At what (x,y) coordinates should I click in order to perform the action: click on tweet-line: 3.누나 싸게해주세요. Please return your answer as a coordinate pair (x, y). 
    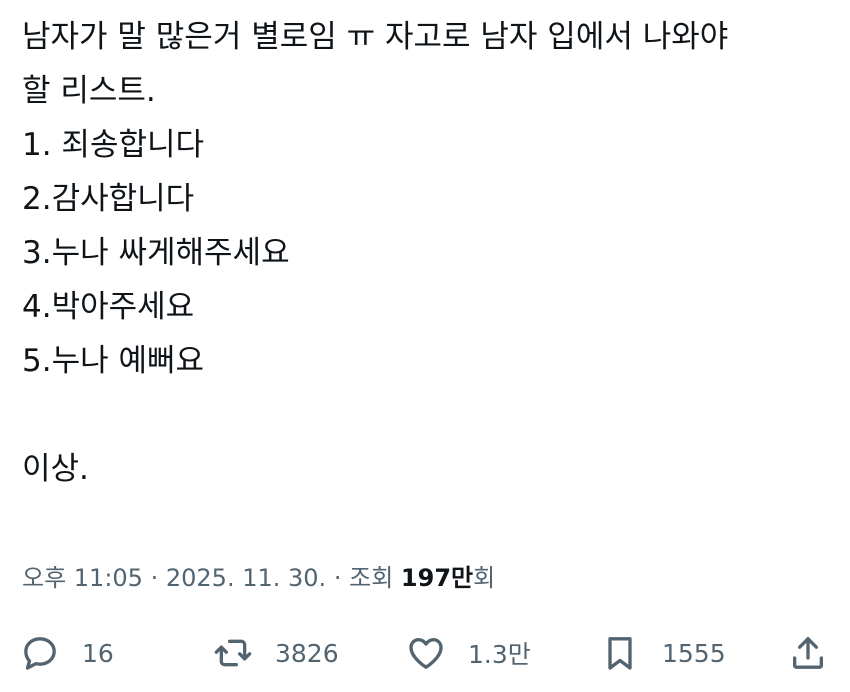
    Looking at the image, I should click on (156, 253).